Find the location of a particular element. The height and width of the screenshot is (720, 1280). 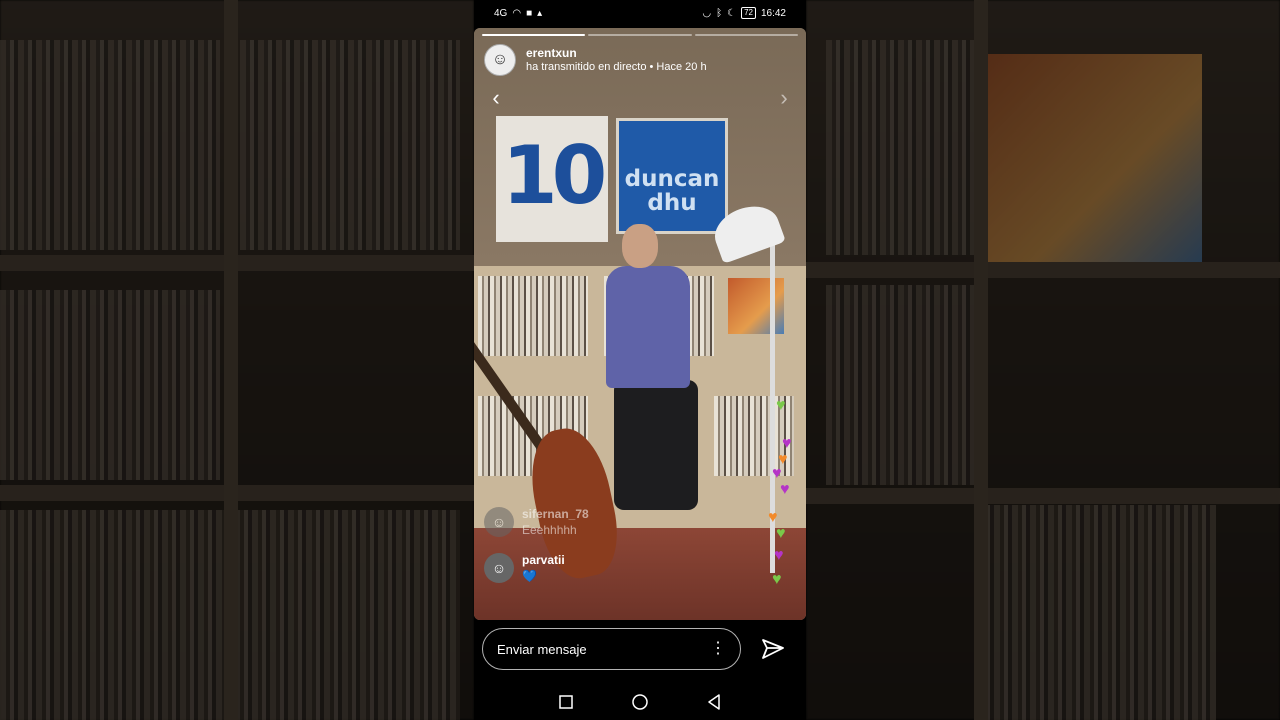

battery-indicator: 72 is located at coordinates (748, 13).